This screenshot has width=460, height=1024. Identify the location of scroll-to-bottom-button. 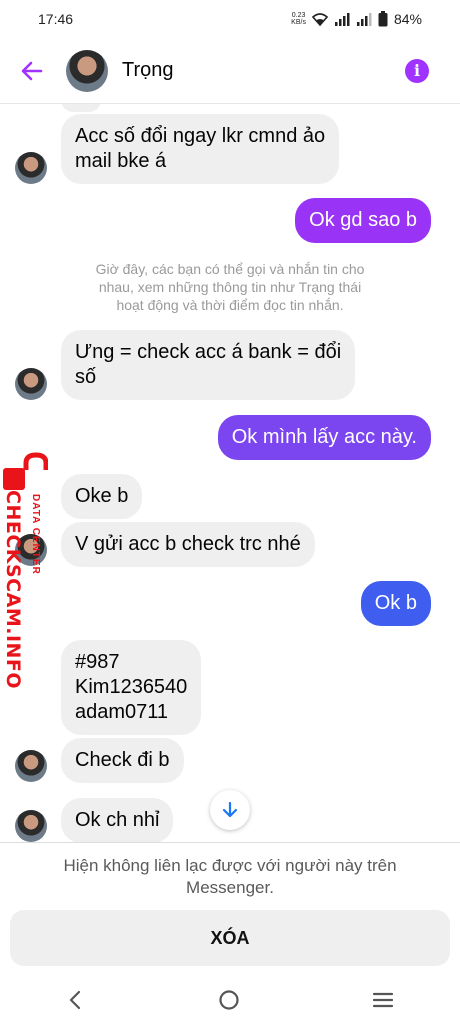
(230, 810).